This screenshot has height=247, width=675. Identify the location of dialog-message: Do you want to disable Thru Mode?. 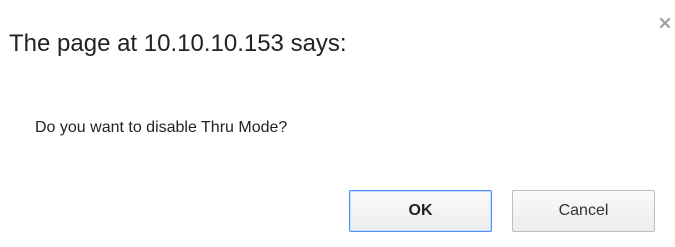
(161, 127).